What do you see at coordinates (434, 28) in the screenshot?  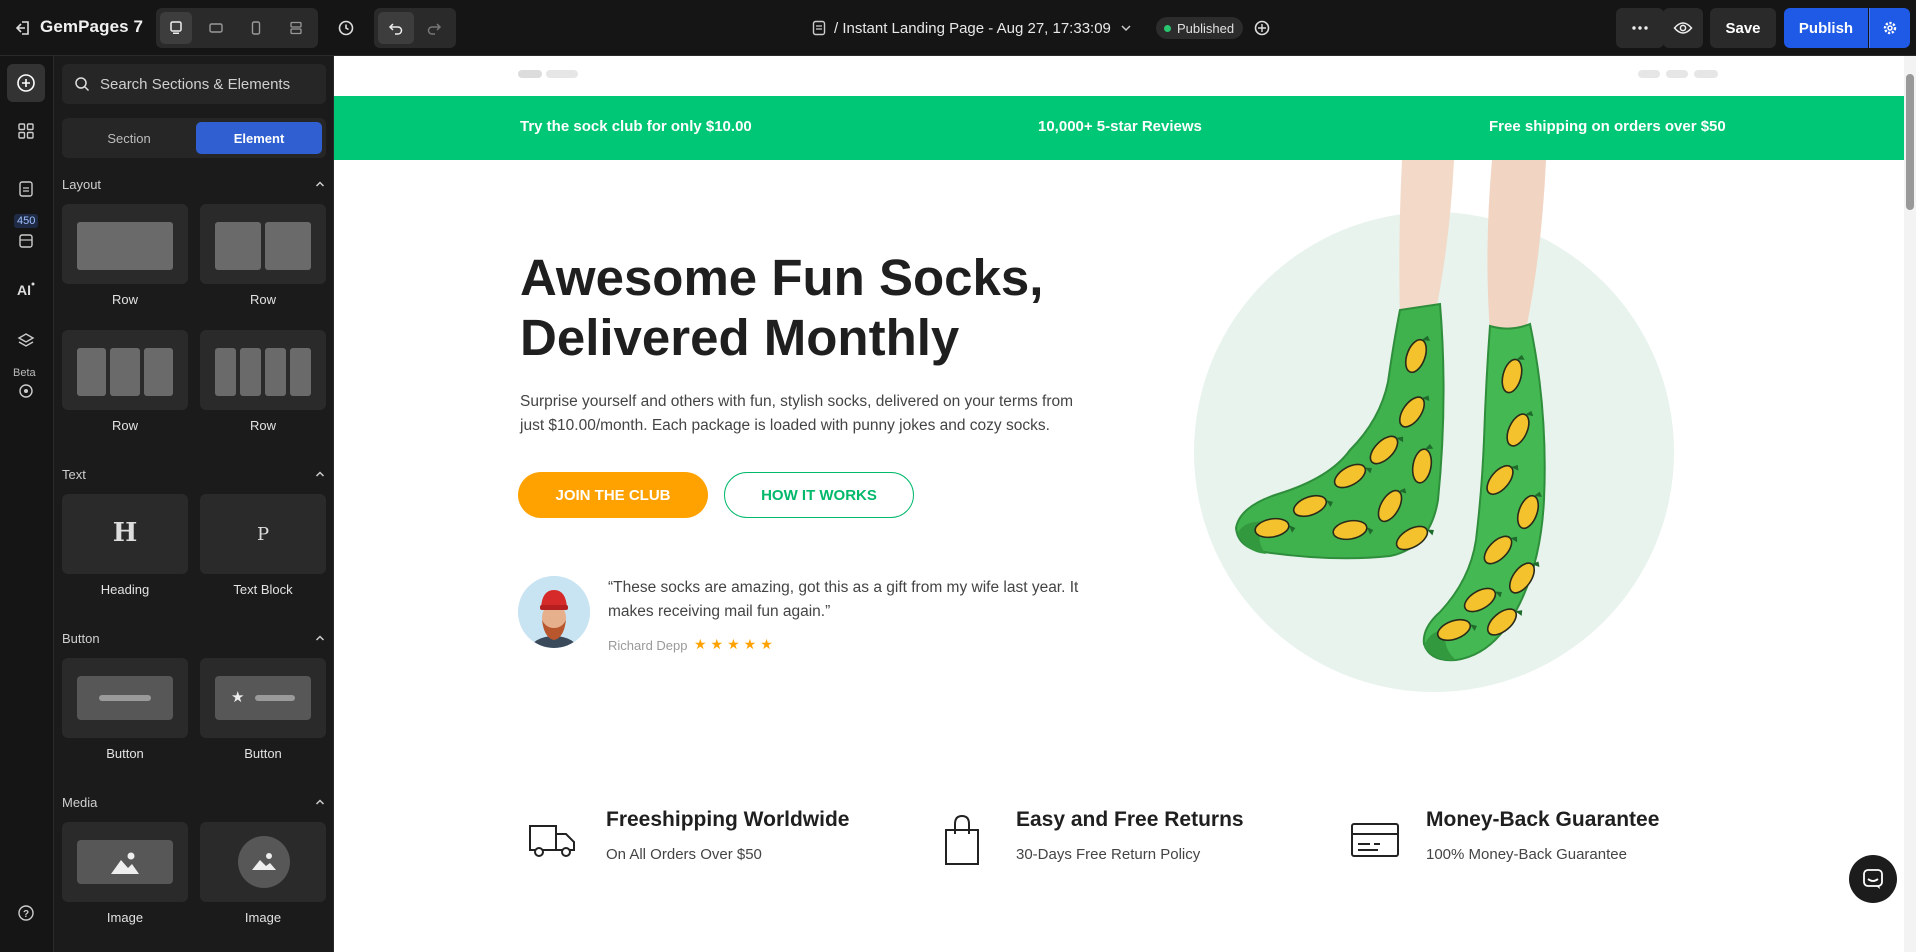 I see `redo-icon` at bounding box center [434, 28].